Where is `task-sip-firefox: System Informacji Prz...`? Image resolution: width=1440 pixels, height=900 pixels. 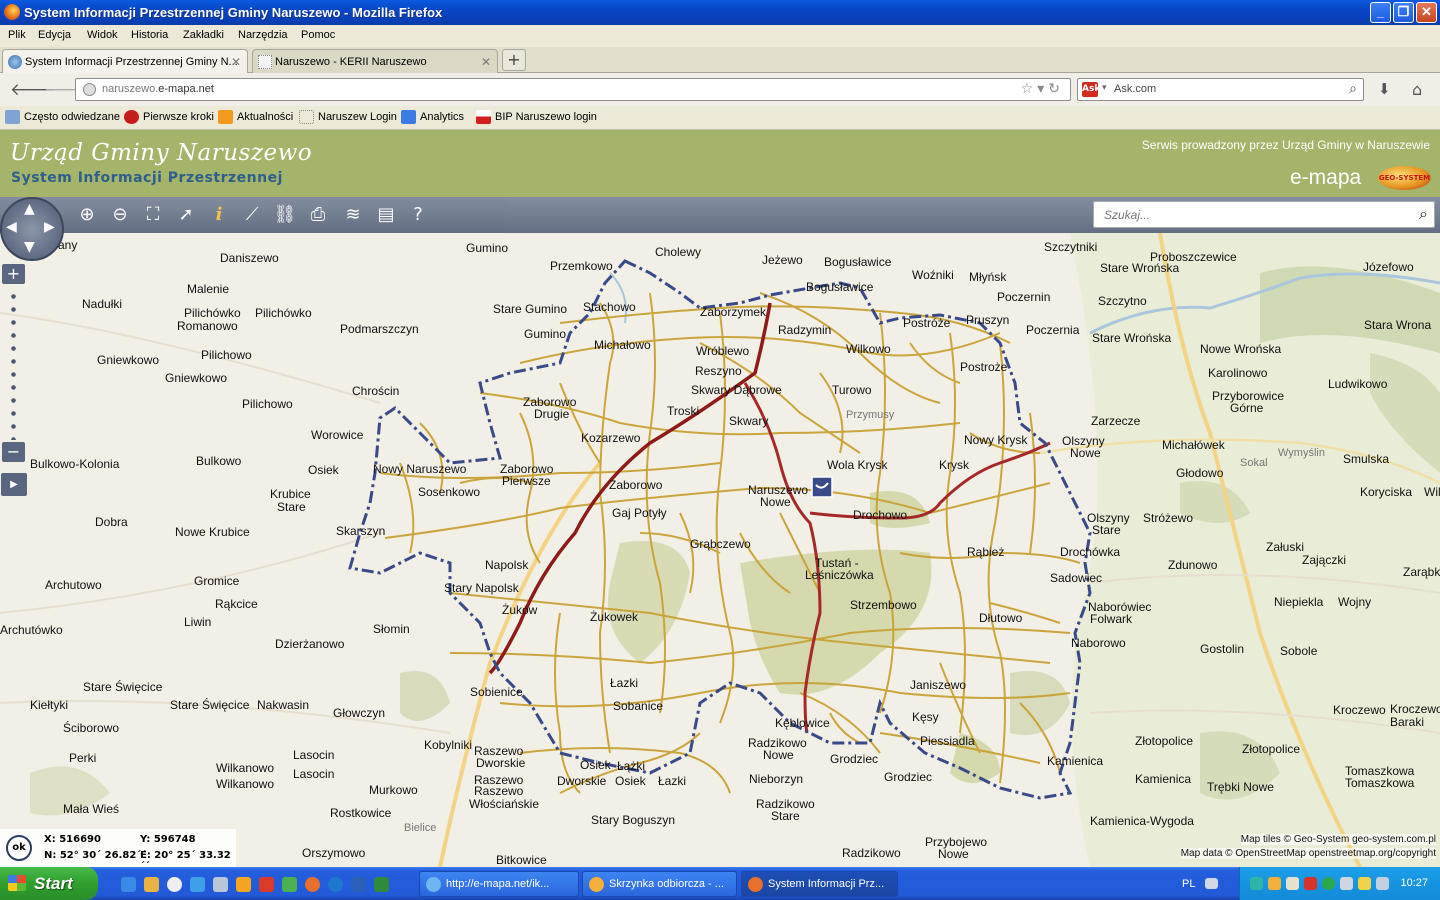
task-sip-firefox: System Informacji Prz... is located at coordinates (819, 884).